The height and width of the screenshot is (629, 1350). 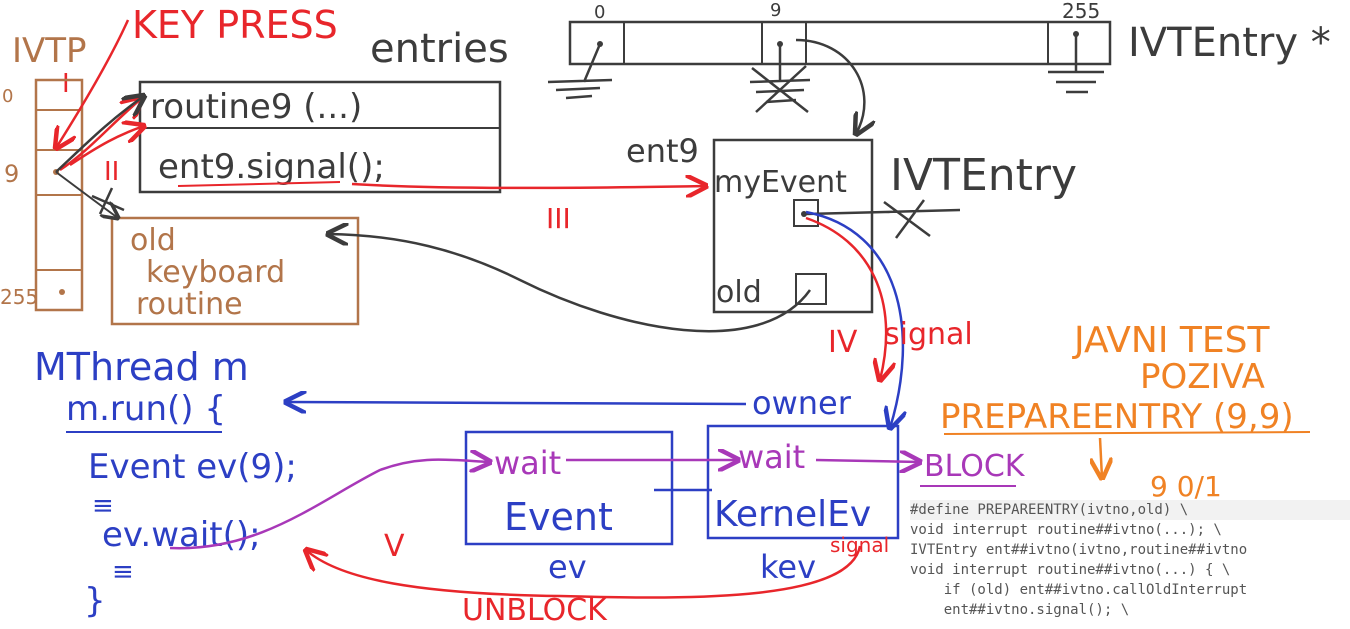 I want to click on code-line: ent##ivtno.signal(); \, so click(x=1020, y=610).